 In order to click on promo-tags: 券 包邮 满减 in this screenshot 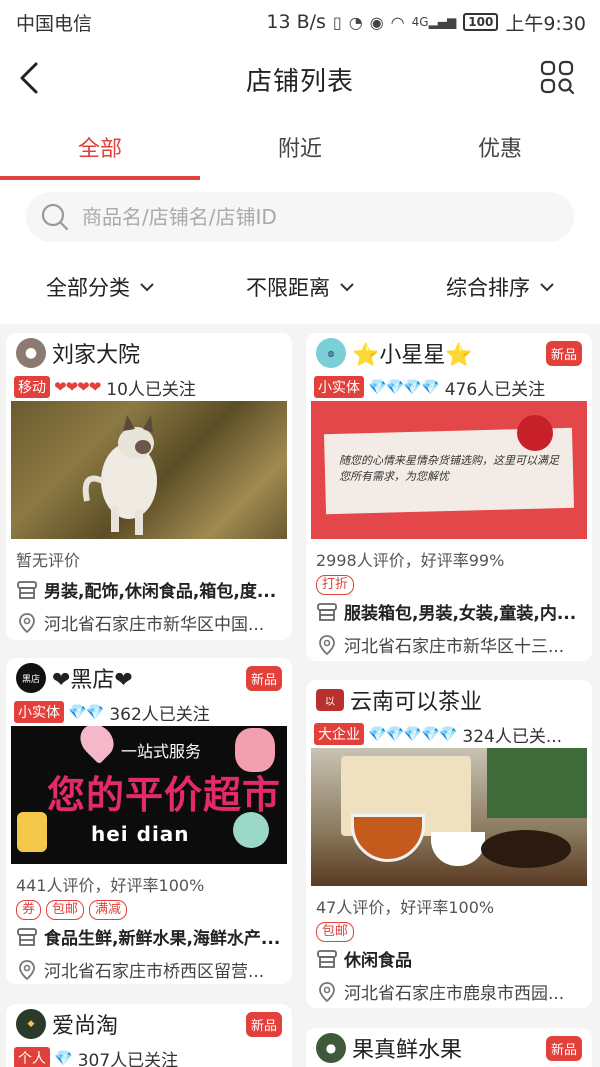, I will do `click(149, 909)`.